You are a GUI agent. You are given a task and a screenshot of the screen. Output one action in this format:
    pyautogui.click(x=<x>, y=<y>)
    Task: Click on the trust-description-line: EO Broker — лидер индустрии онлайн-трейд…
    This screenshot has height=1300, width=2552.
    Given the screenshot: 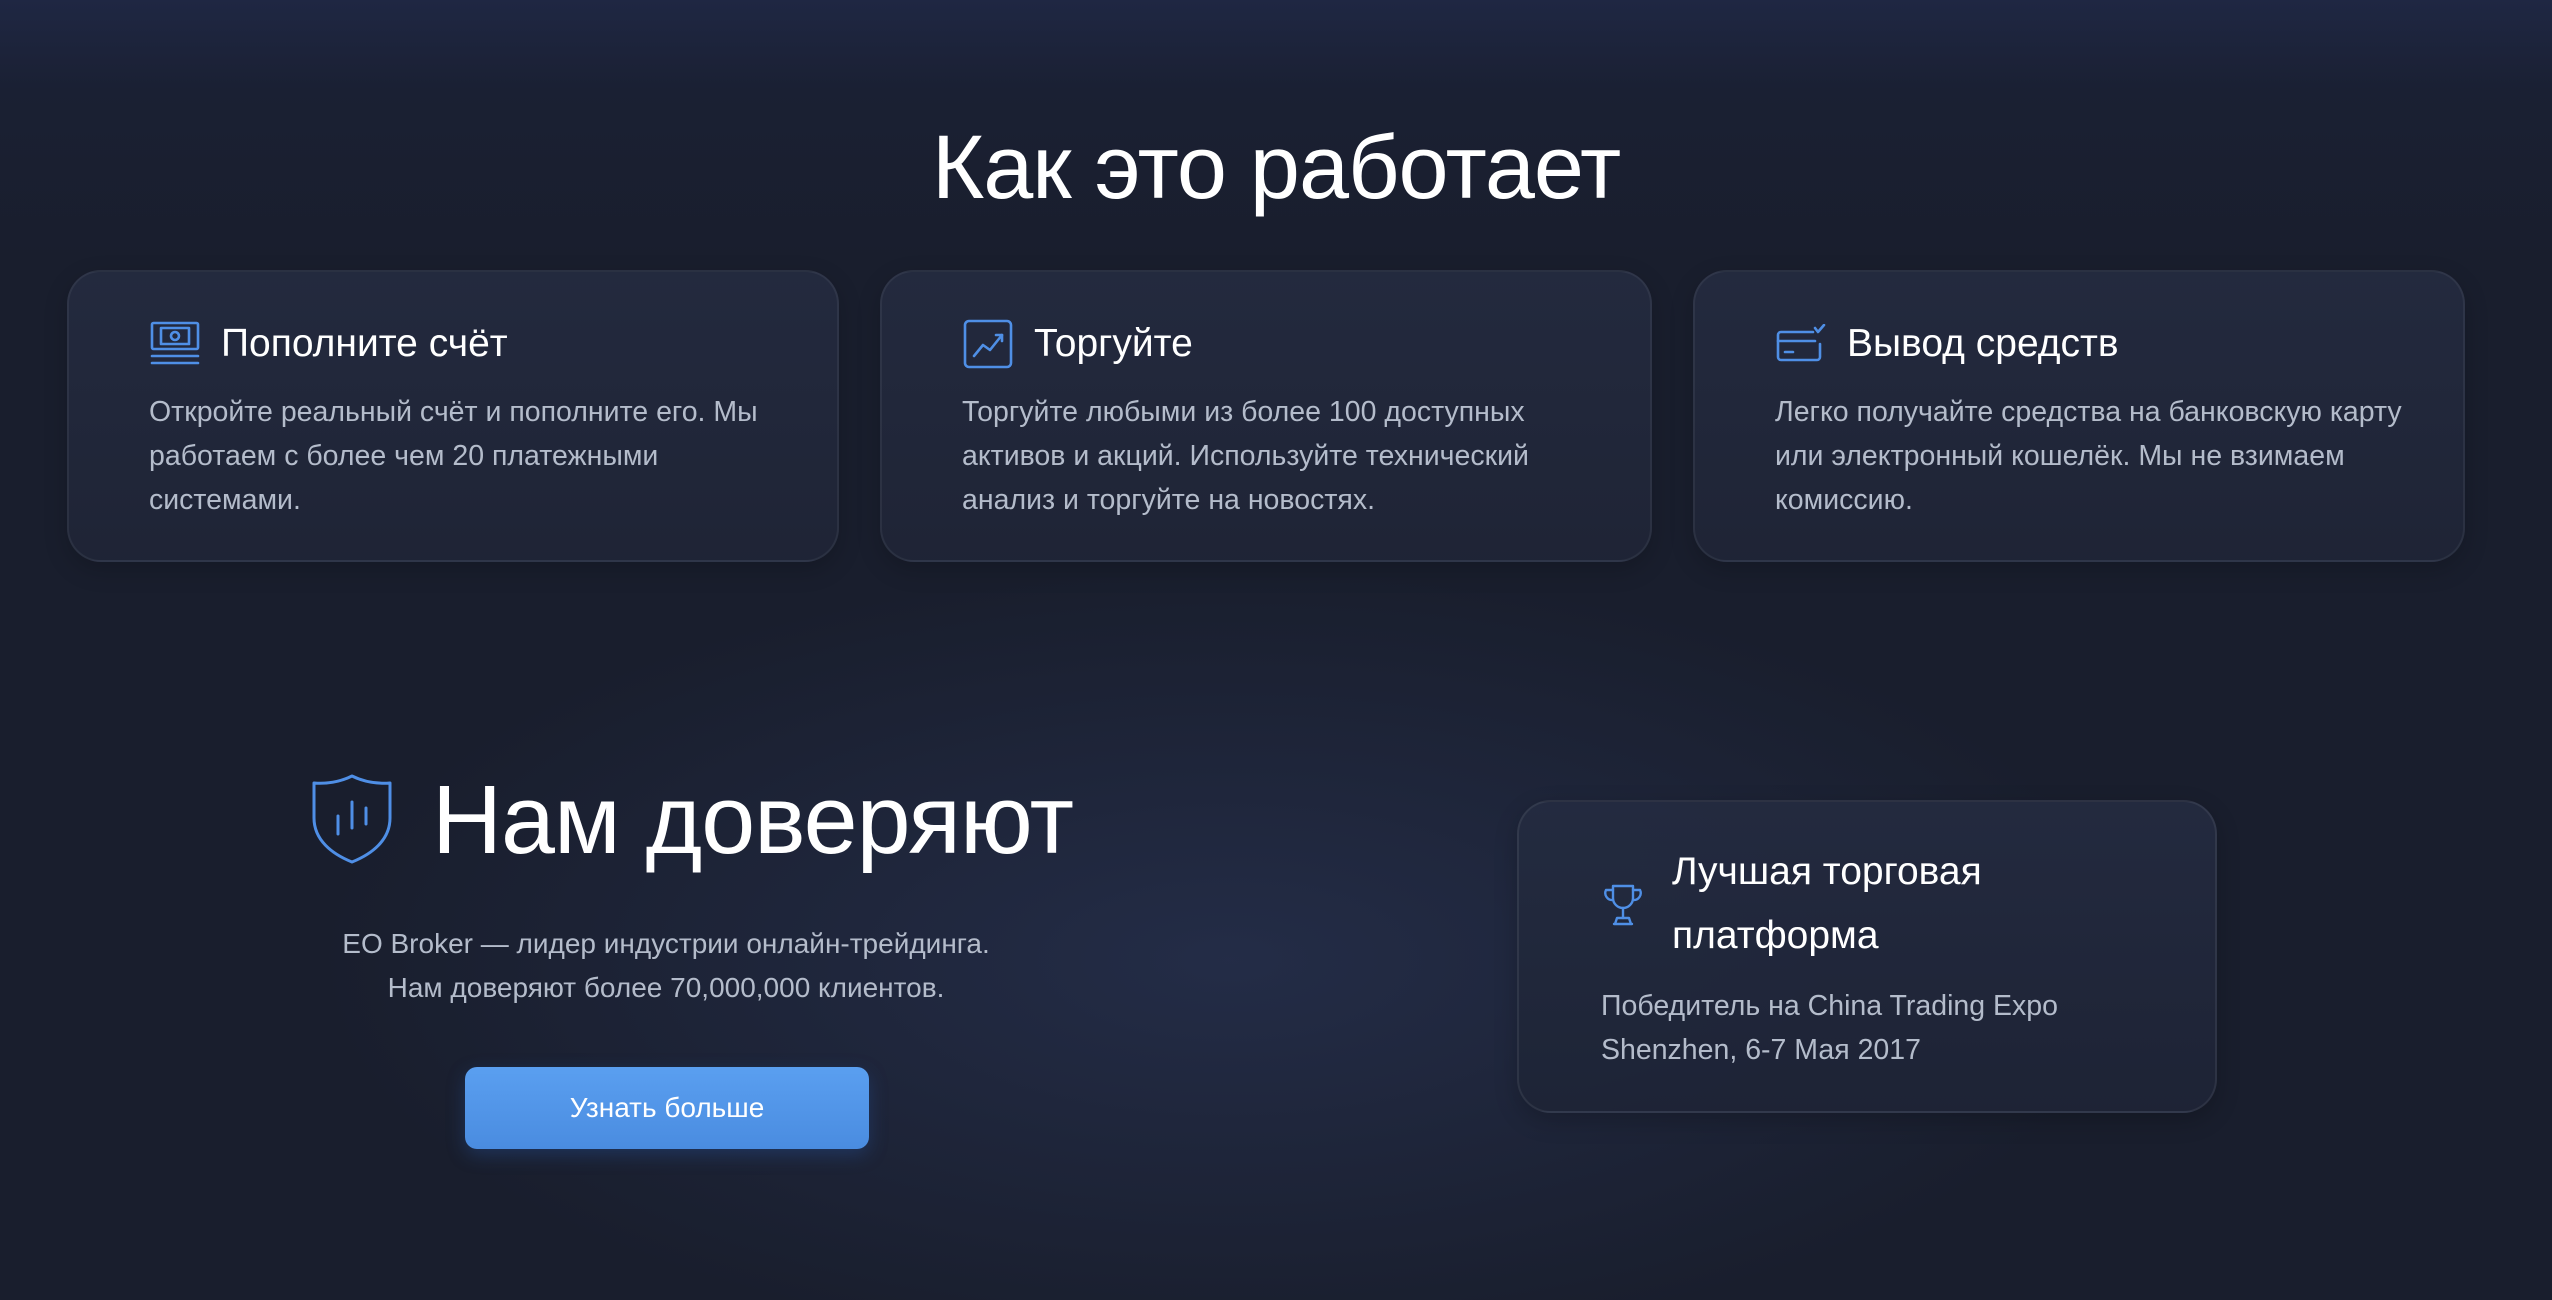 What is the action you would take?
    pyautogui.click(x=666, y=943)
    